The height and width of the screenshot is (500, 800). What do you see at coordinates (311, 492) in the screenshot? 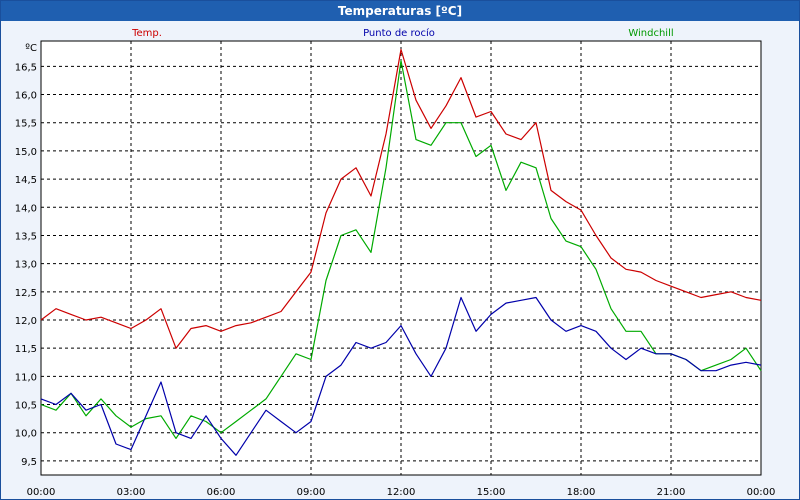
I see `x-tick-time: 09:00` at bounding box center [311, 492].